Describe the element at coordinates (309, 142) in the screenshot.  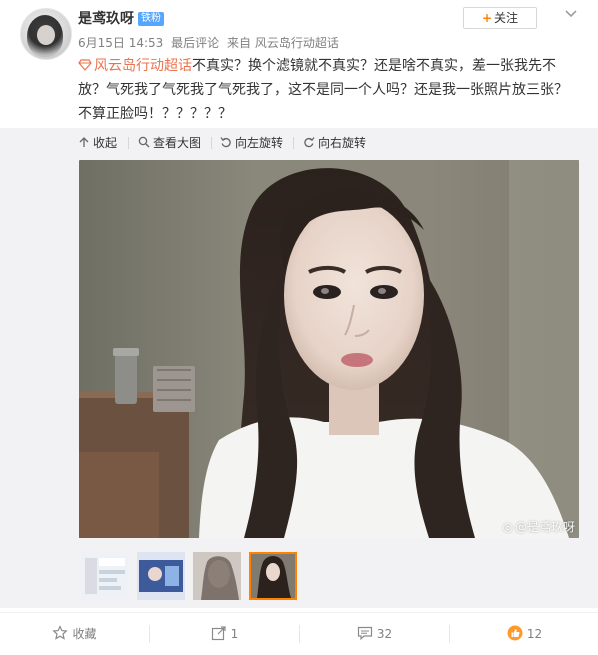
I see `rotate-right-icon` at that location.